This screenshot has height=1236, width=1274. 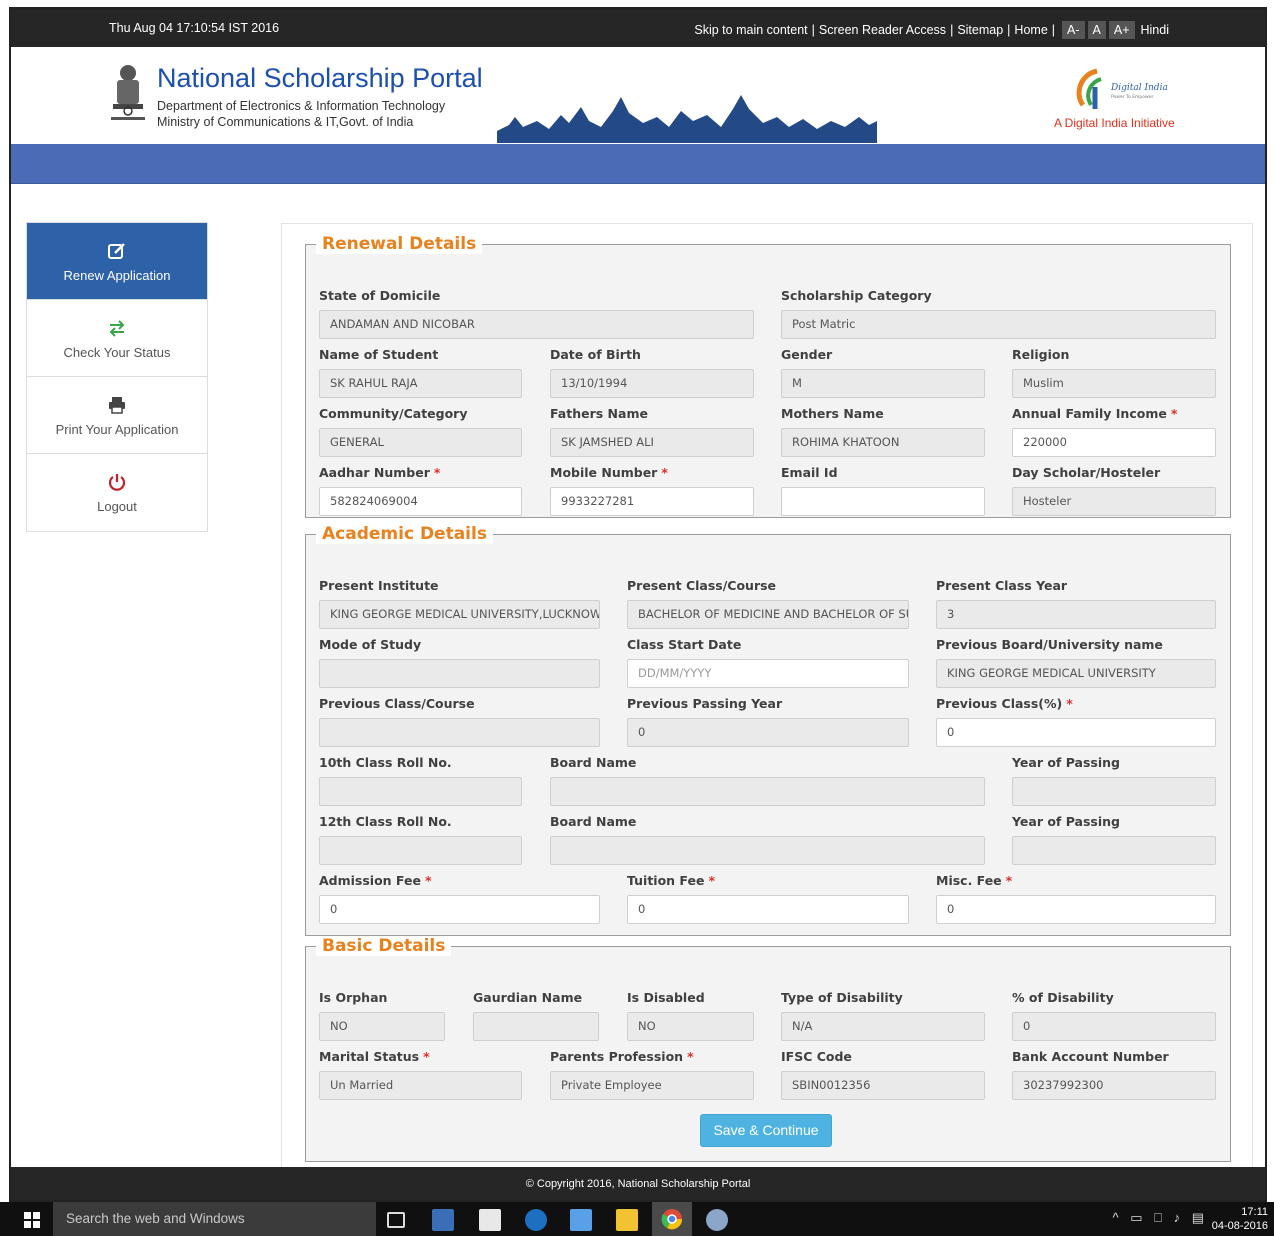 I want to click on present-institute-input: KING GEORGE MEDICAL UNIVERSITY,LUCKNOW, so click(x=459, y=614).